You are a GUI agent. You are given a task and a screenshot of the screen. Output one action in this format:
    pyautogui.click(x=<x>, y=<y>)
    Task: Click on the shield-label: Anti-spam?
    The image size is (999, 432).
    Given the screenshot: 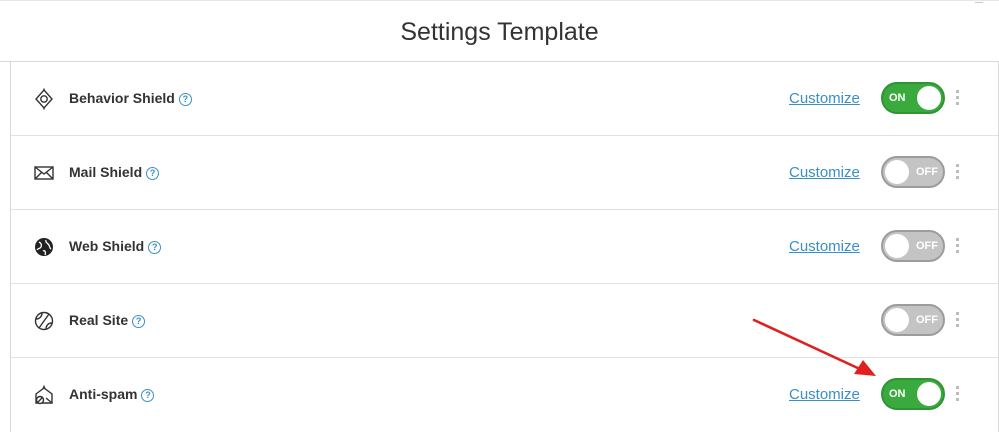 What is the action you would take?
    pyautogui.click(x=112, y=394)
    